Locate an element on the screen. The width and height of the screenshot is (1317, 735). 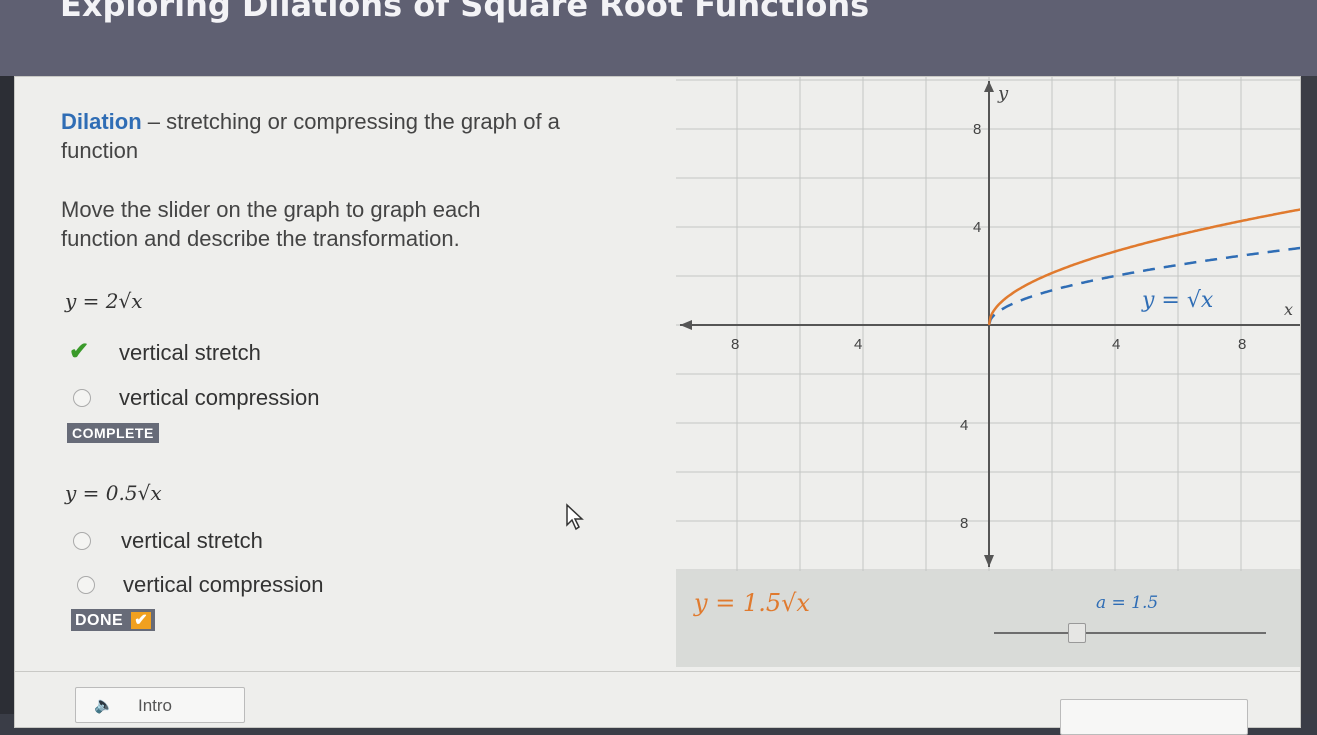
next-button is located at coordinates (1154, 717).